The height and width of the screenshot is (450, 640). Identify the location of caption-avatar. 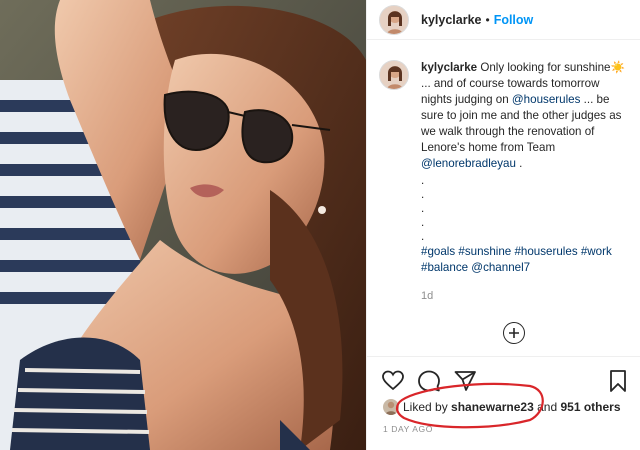
(394, 75).